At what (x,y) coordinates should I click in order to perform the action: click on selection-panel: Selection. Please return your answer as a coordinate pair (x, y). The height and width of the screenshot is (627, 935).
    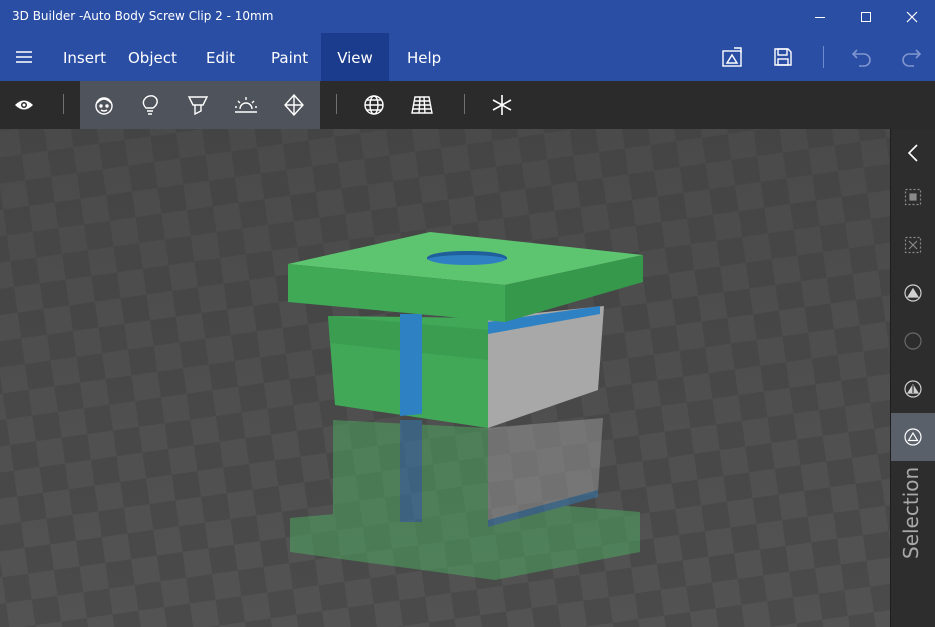
    Looking at the image, I should click on (912, 378).